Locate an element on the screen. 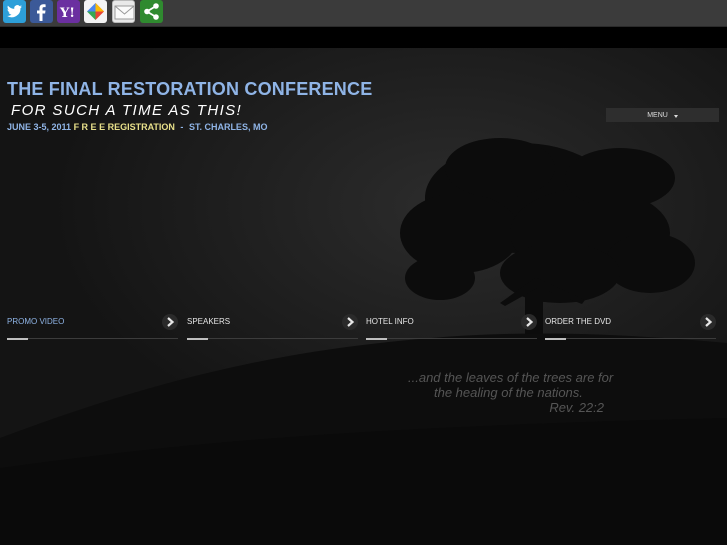 The width and height of the screenshot is (727, 545). event-date: JUNE 3-5, 2011 is located at coordinates (39, 127).